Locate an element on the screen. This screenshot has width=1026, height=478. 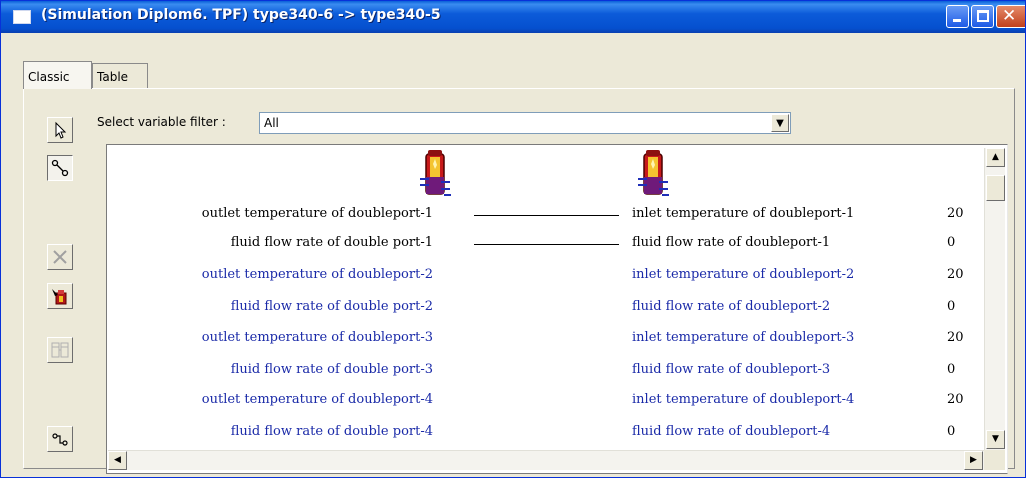
target-variable: fluid flow rate of doubleport-3 is located at coordinates (731, 369).